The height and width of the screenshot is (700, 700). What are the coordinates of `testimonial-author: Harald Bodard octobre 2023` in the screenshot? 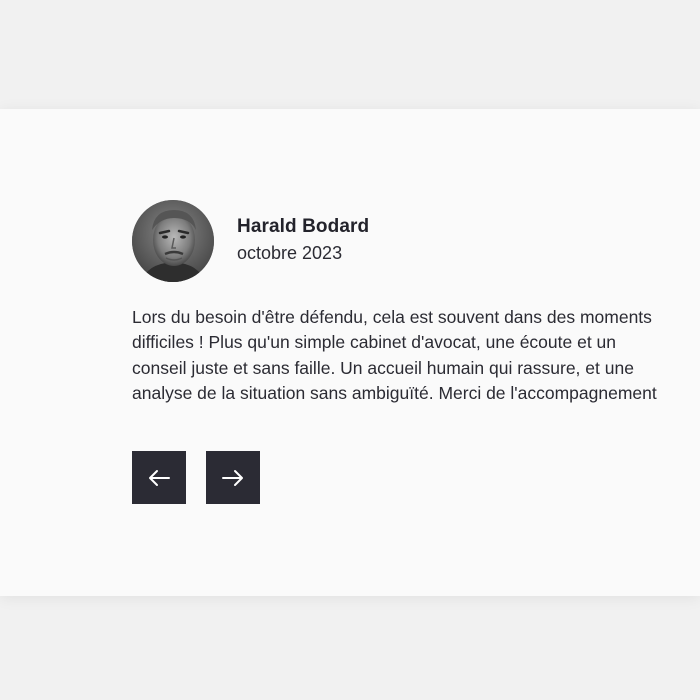 It's located at (250, 241).